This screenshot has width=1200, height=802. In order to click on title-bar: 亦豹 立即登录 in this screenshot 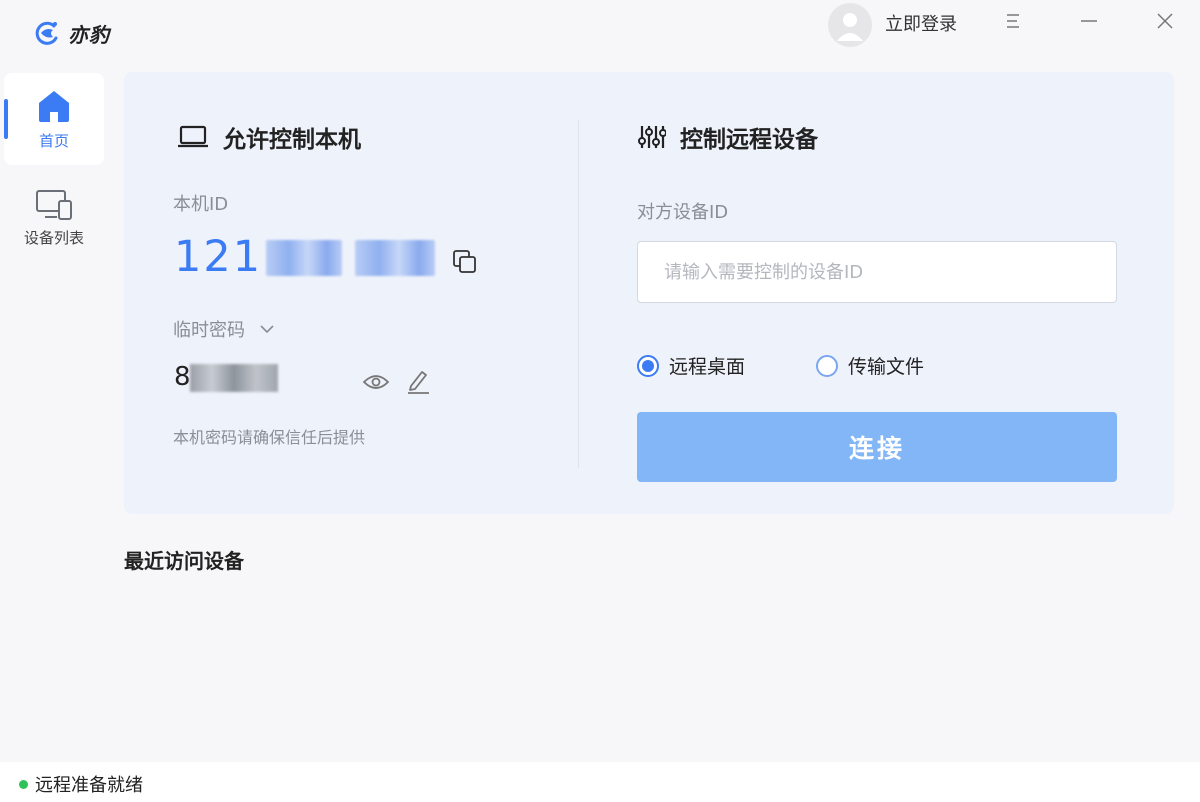, I will do `click(600, 32)`.